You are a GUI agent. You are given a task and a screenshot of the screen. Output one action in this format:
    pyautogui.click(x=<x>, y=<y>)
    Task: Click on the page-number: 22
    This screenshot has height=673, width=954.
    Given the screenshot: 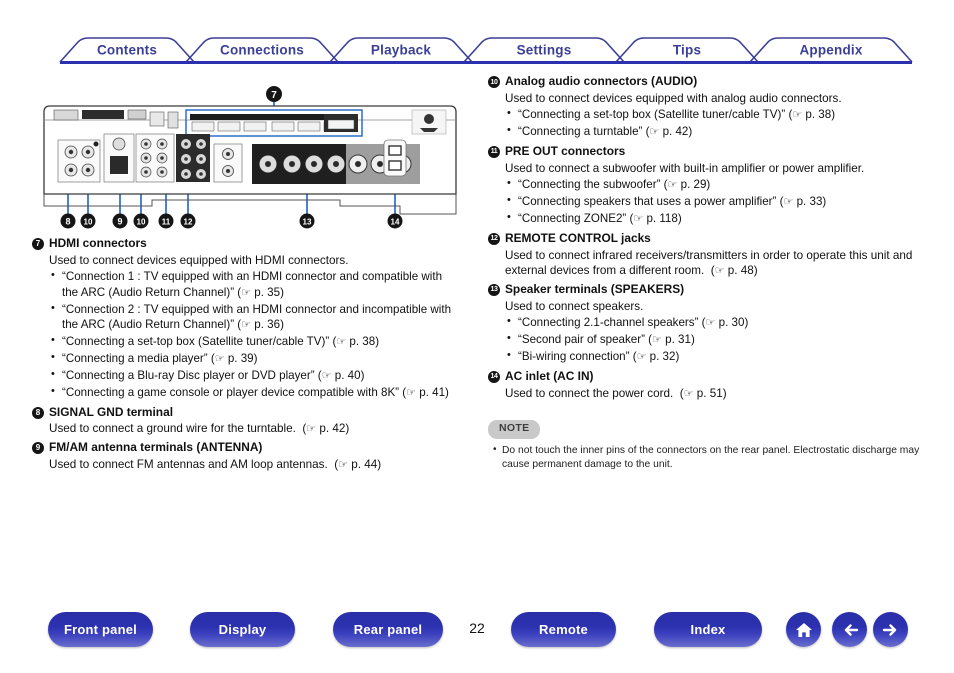 What is the action you would take?
    pyautogui.click(x=477, y=628)
    